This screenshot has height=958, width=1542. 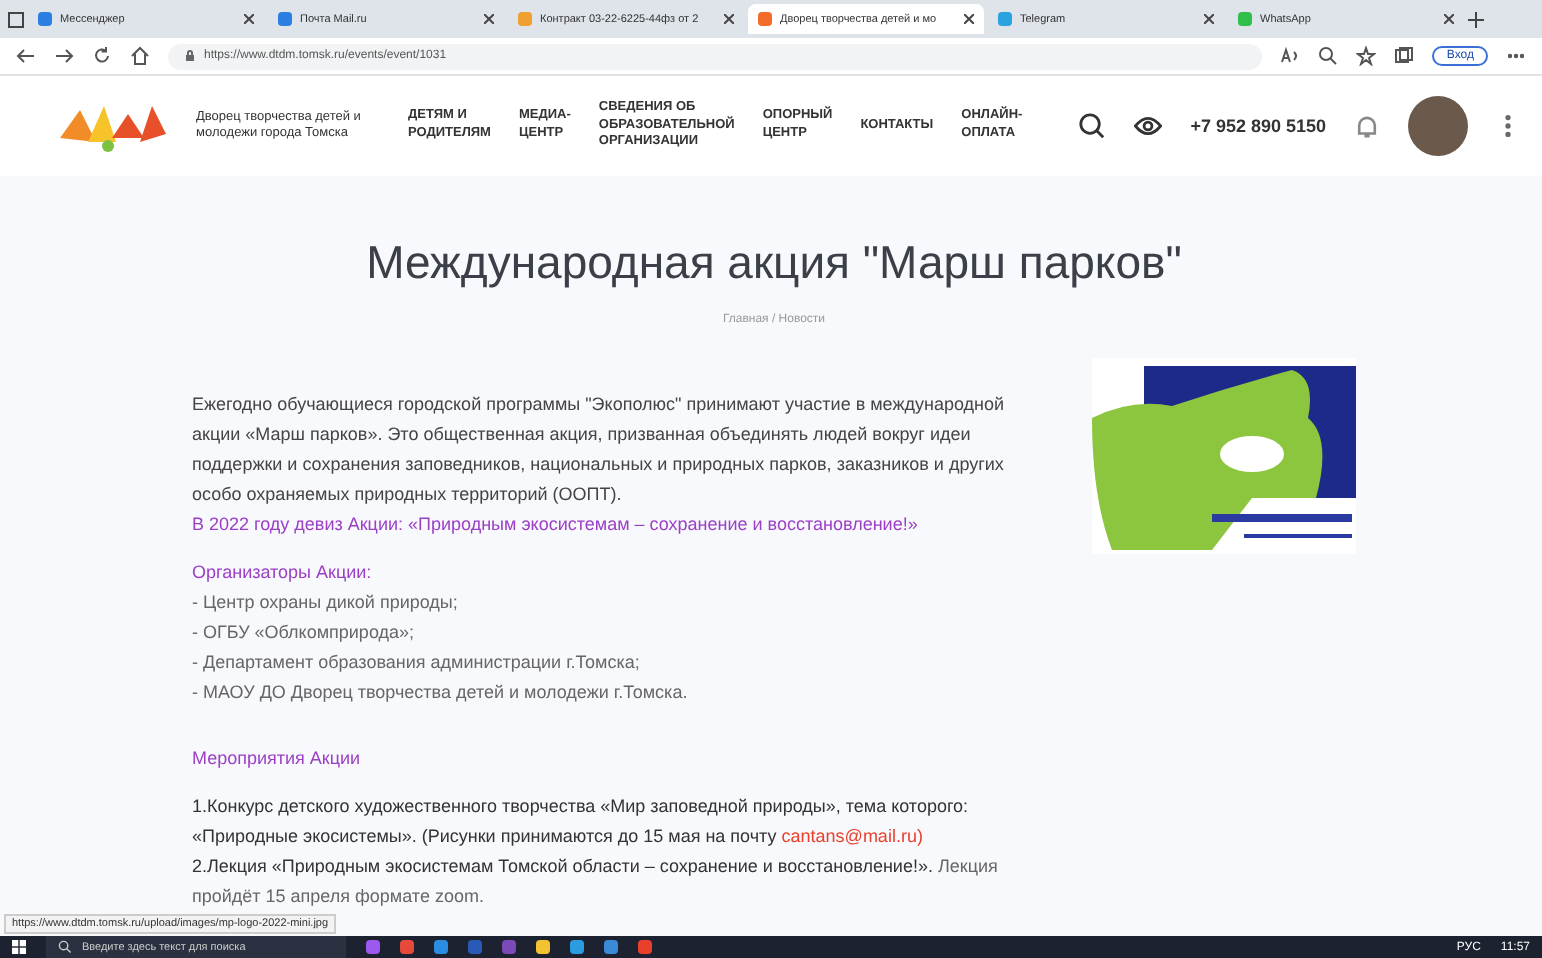 What do you see at coordinates (852, 836) in the screenshot?
I see `email-link: cantans@mail.ru)` at bounding box center [852, 836].